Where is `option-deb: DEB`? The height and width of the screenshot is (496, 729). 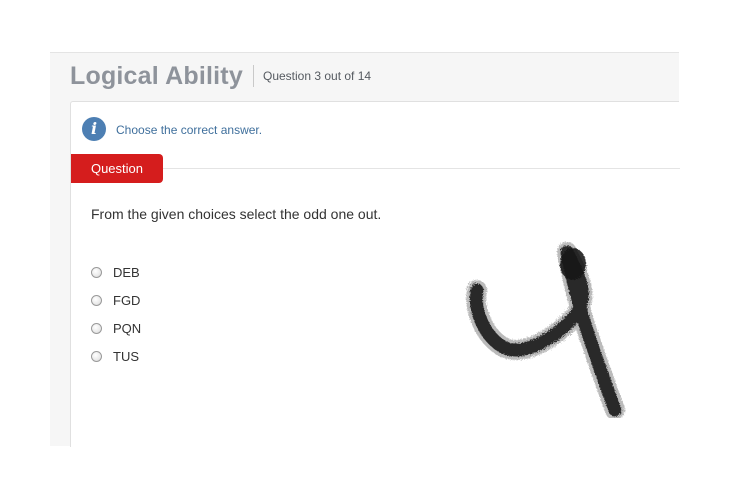 option-deb: DEB is located at coordinates (115, 272).